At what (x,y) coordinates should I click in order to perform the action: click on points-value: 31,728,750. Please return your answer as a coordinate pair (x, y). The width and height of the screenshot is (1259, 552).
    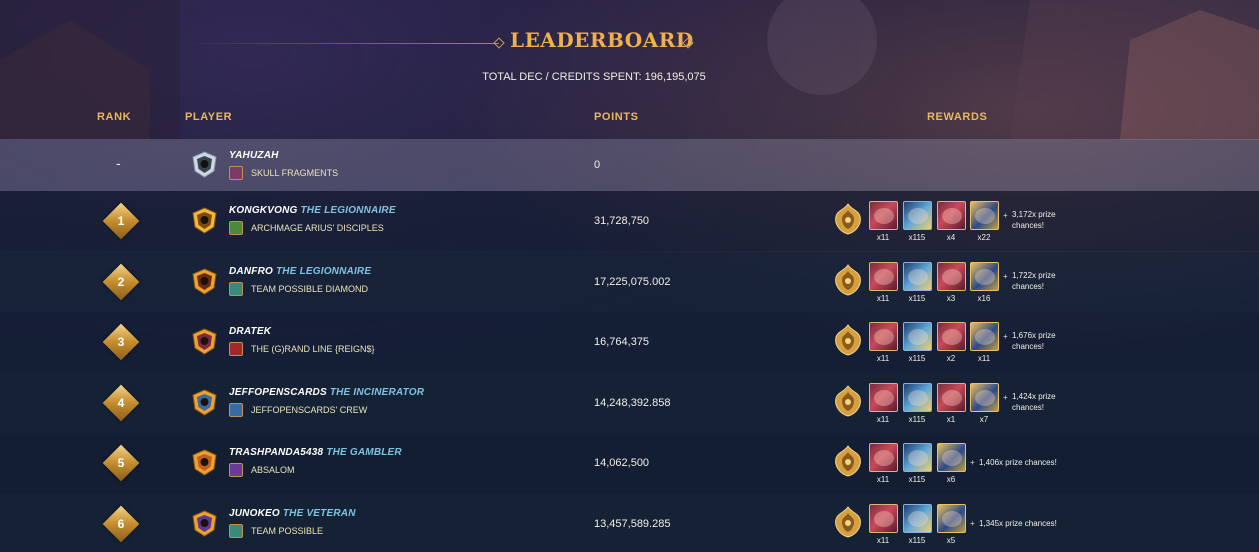
    Looking at the image, I should click on (622, 221).